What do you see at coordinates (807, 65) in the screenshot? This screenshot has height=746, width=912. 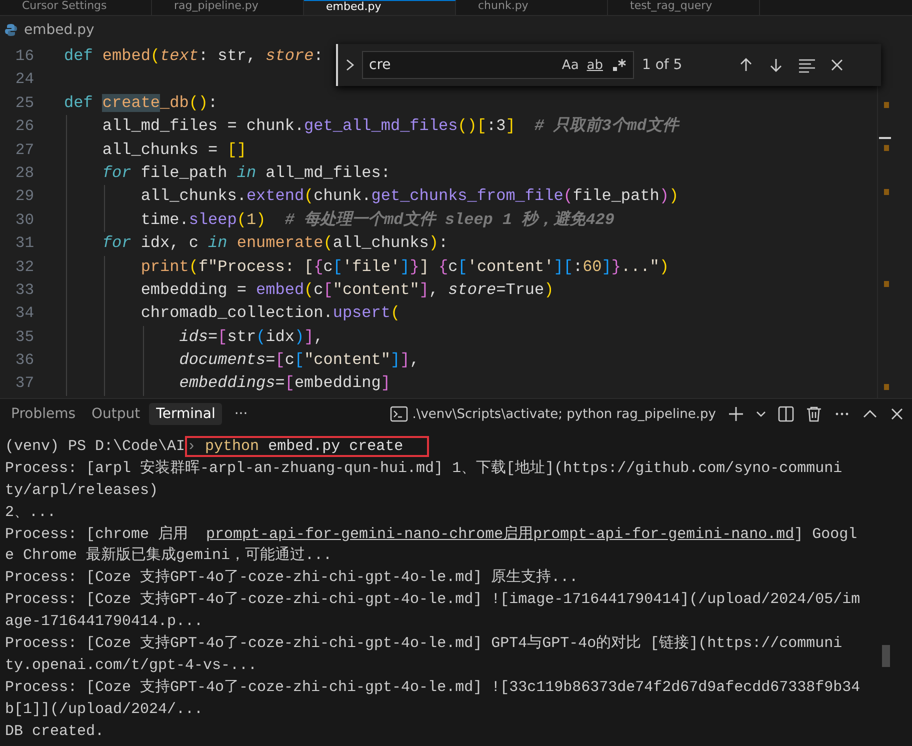 I see `find-in-selection-icon` at bounding box center [807, 65].